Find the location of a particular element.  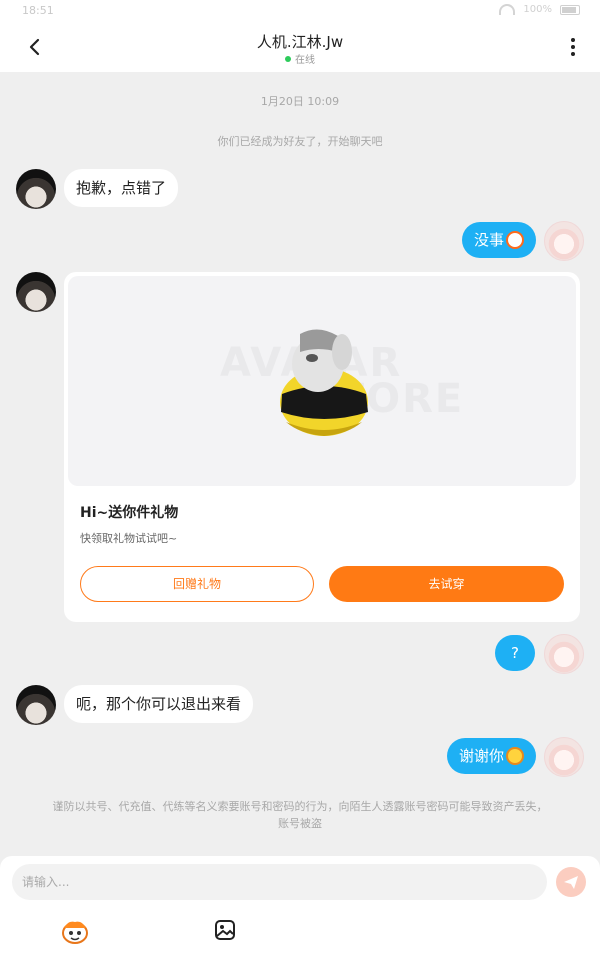

message-text: ? is located at coordinates (515, 653).